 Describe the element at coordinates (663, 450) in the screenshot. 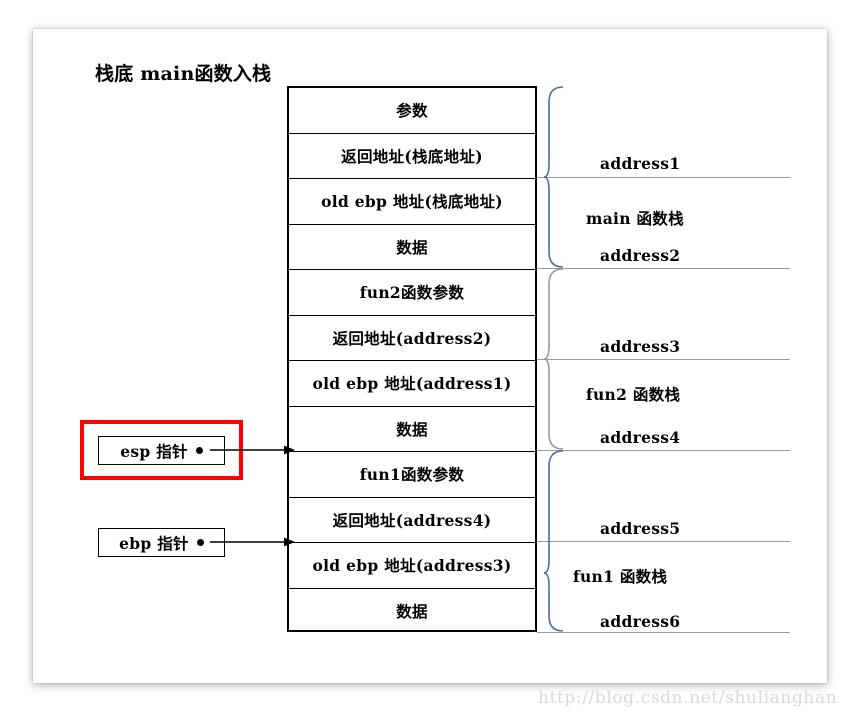

I see `section-line-address4` at that location.